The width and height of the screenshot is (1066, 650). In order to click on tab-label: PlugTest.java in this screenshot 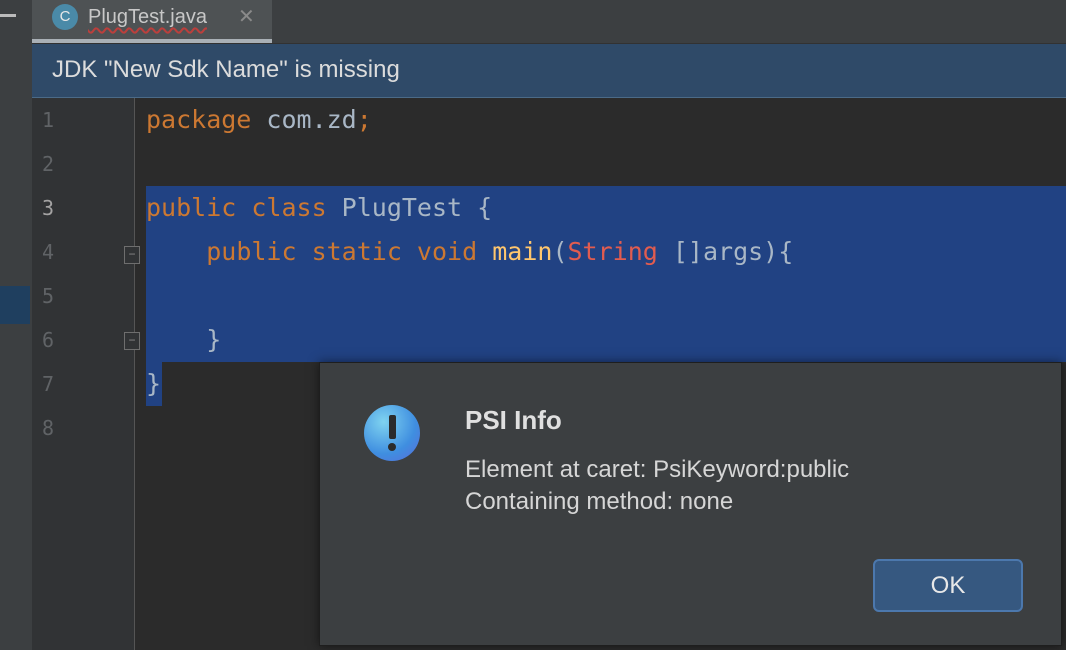, I will do `click(147, 17)`.